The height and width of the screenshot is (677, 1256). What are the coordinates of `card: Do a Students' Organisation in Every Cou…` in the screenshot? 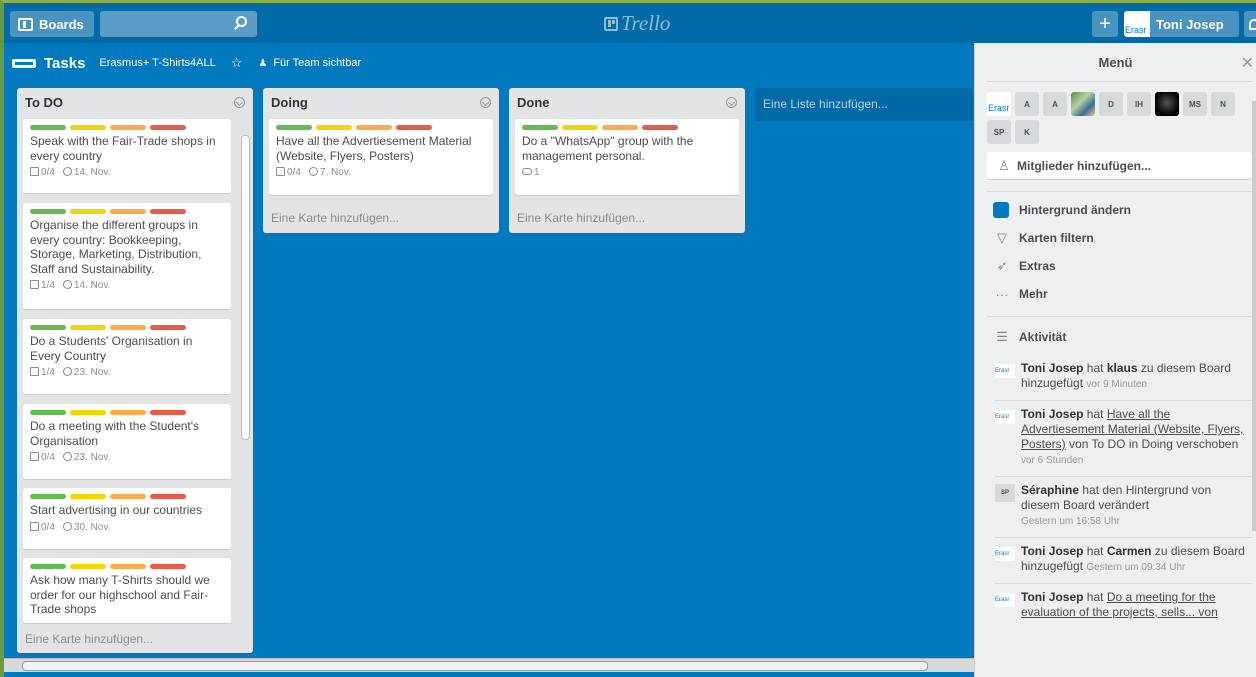 It's located at (127, 357).